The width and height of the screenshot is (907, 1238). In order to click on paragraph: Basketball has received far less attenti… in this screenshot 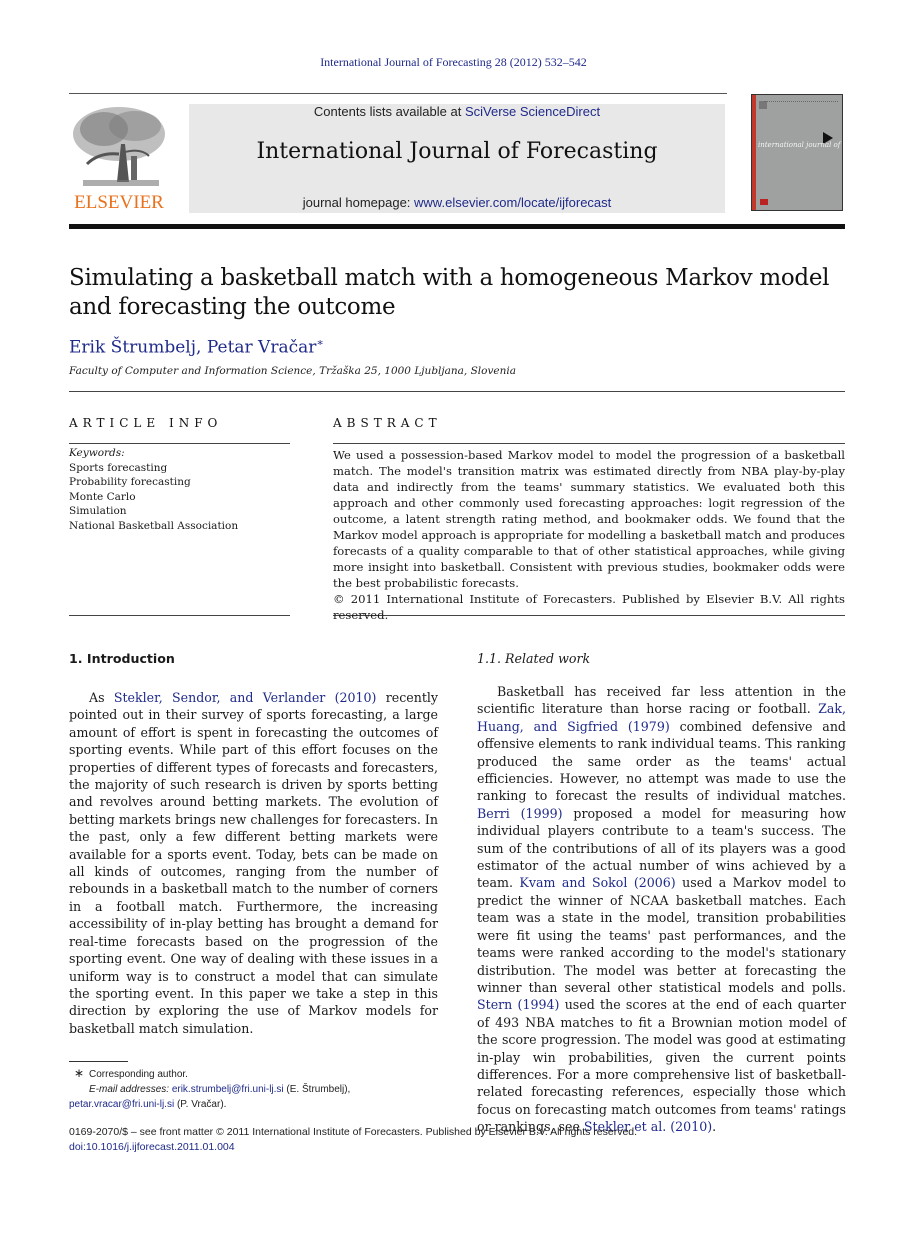, I will do `click(661, 909)`.